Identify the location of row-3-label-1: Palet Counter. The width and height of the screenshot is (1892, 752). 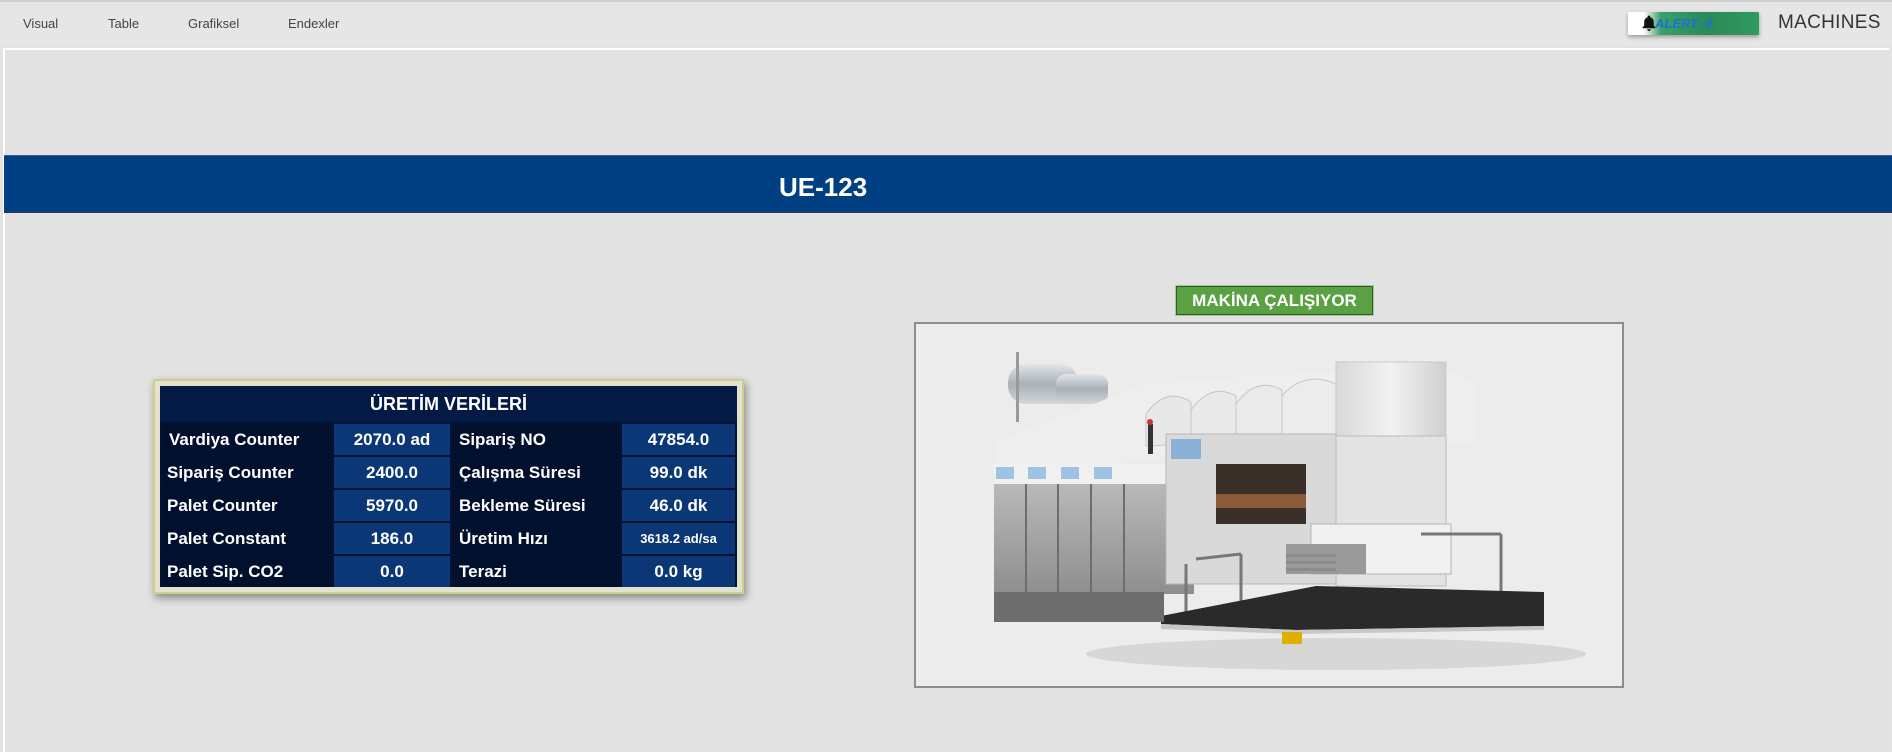
(247, 505).